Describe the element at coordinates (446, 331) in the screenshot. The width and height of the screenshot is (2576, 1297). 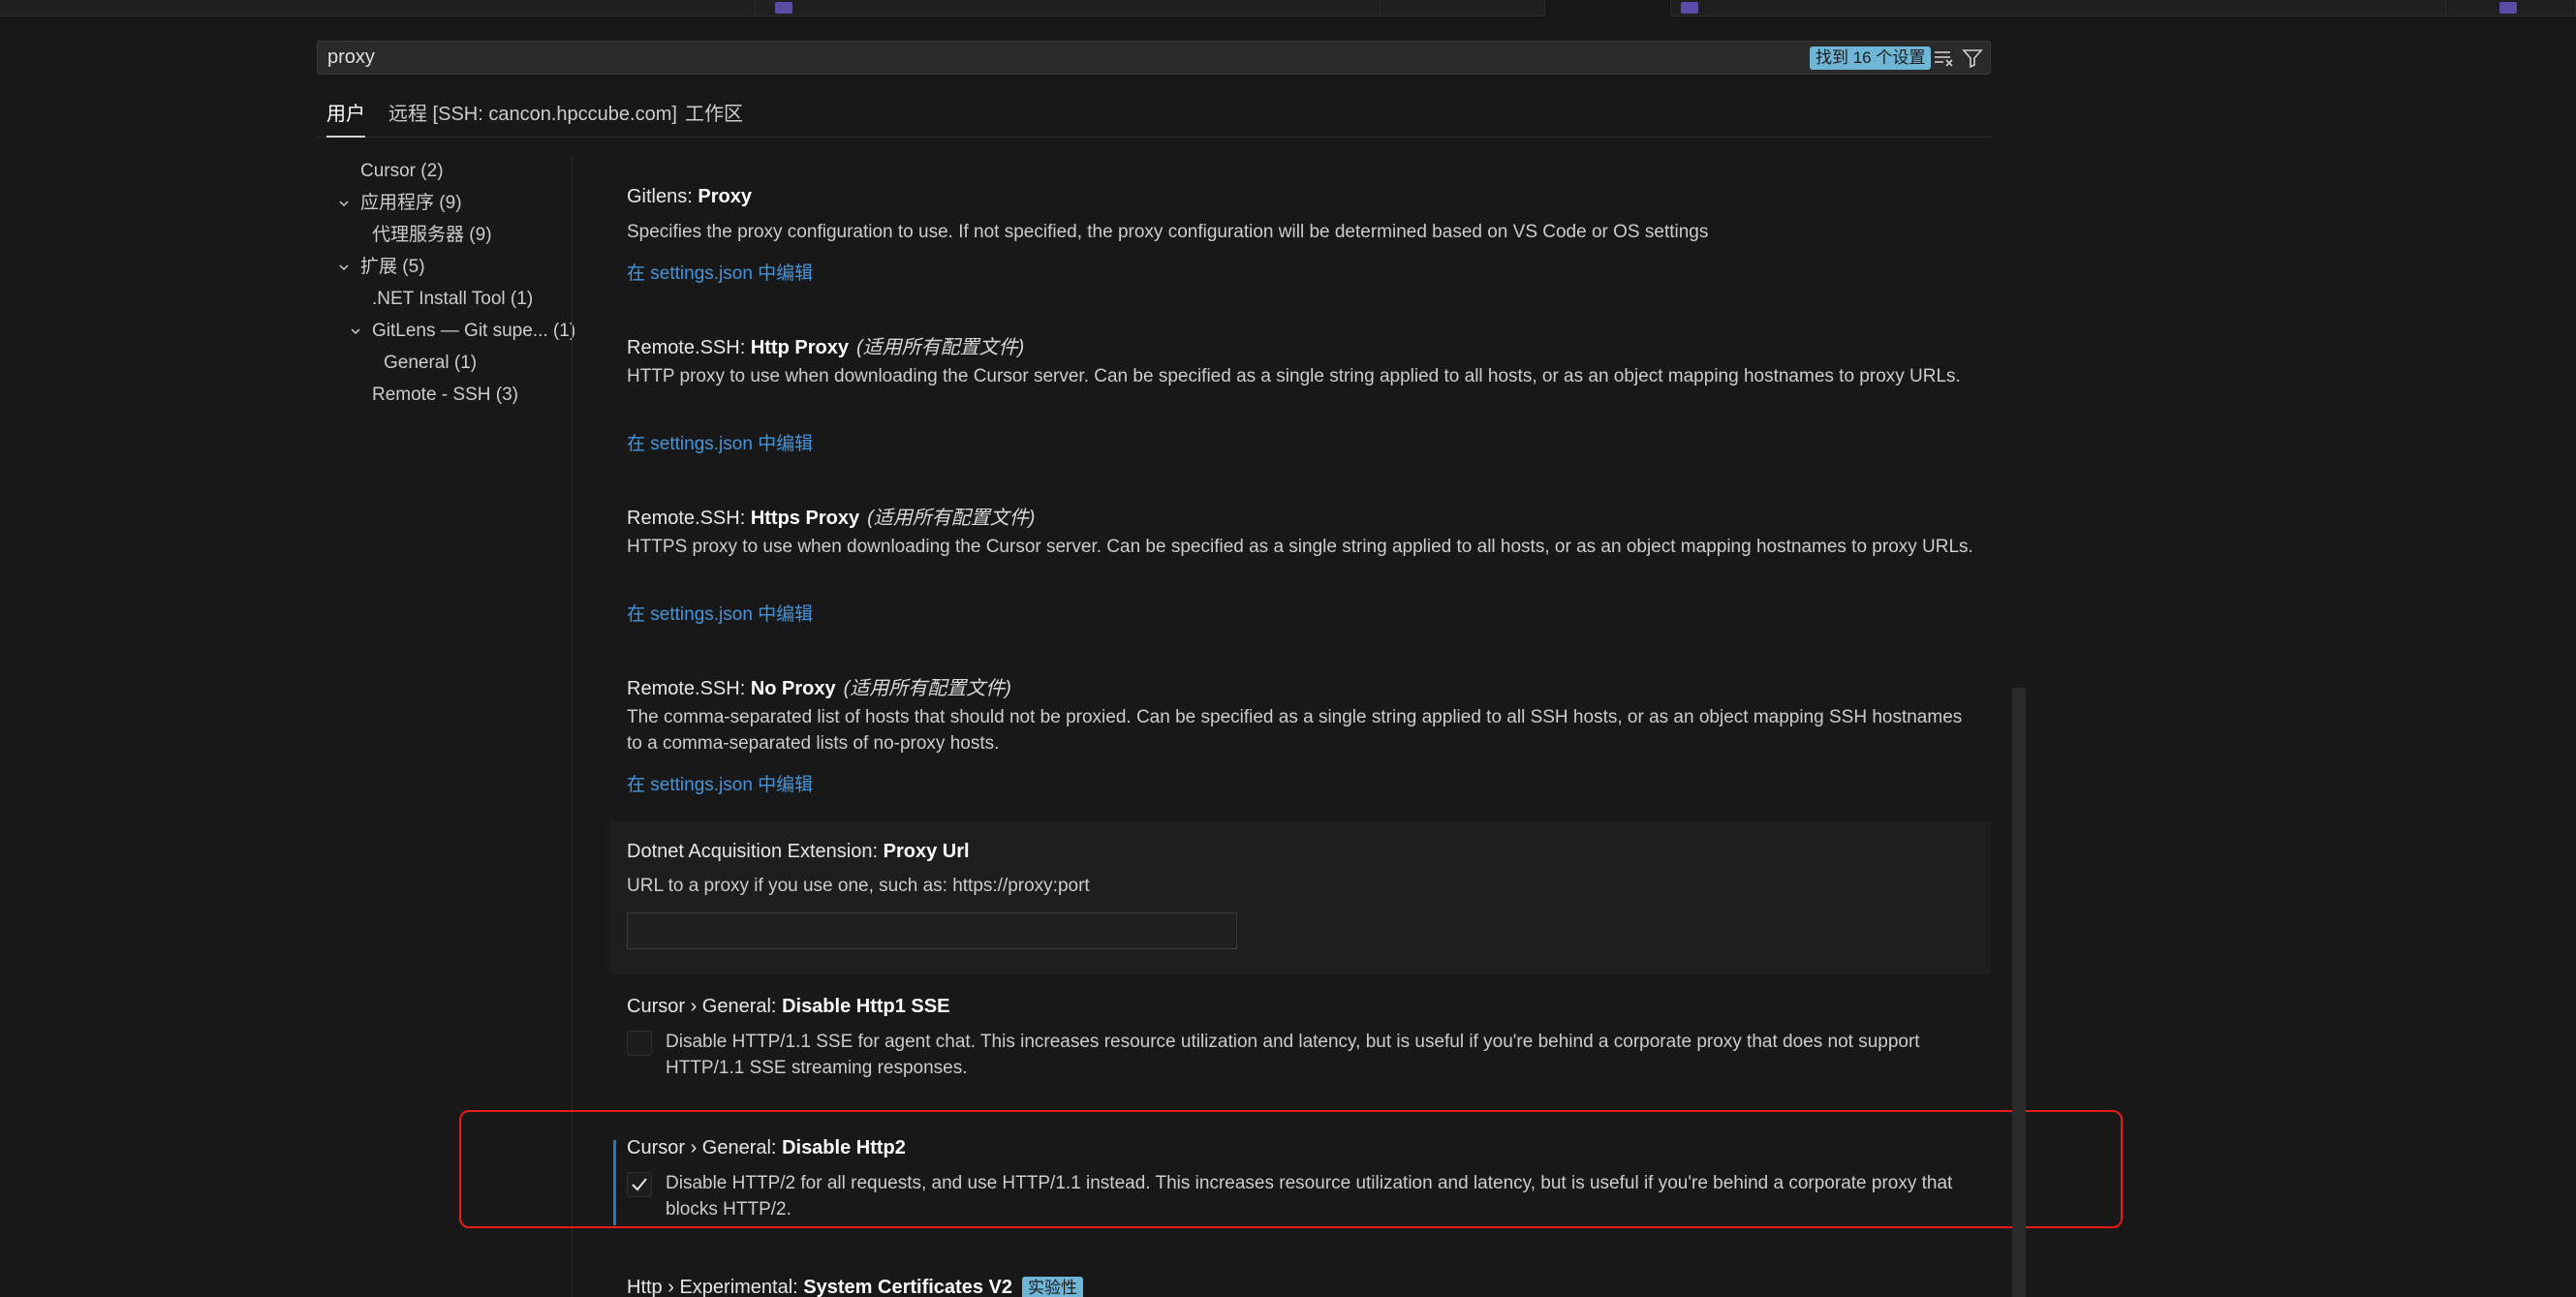
I see `toc-item-gitlens: GitLens — Git supe... (1)` at that location.